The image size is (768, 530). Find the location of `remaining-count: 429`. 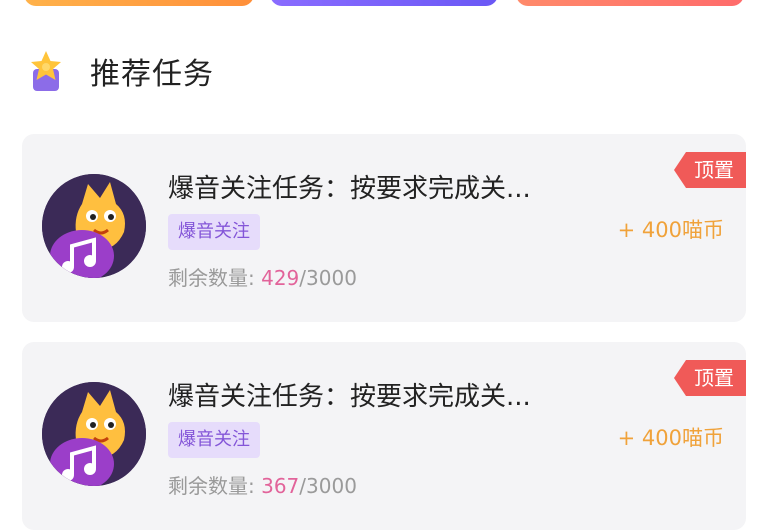

remaining-count: 429 is located at coordinates (280, 278).